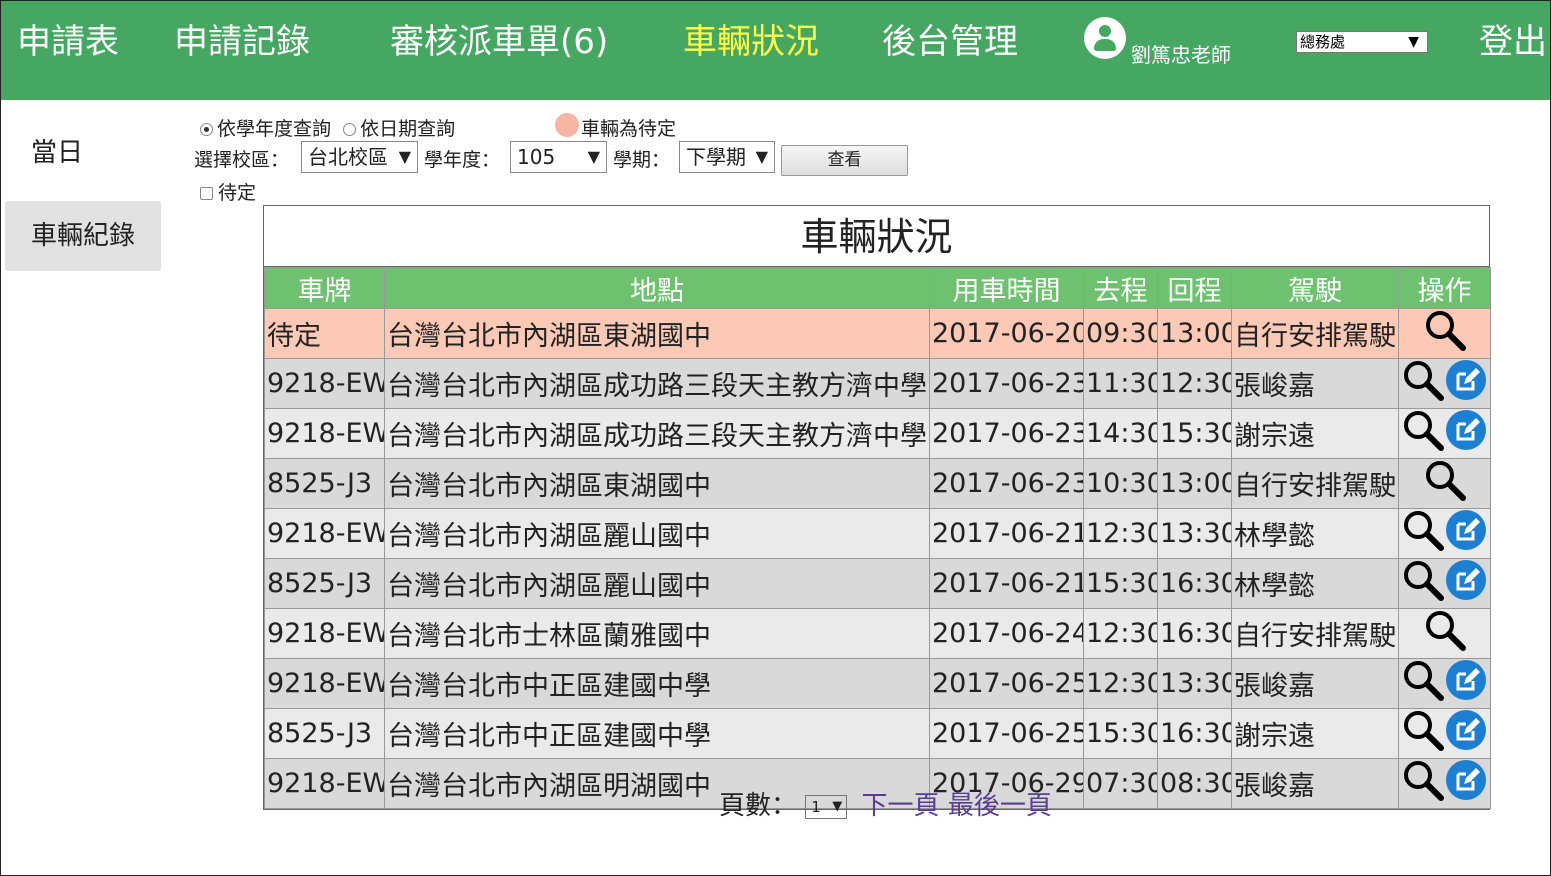 The height and width of the screenshot is (876, 1551). What do you see at coordinates (242, 160) in the screenshot?
I see `campus-label: 選擇校區：` at bounding box center [242, 160].